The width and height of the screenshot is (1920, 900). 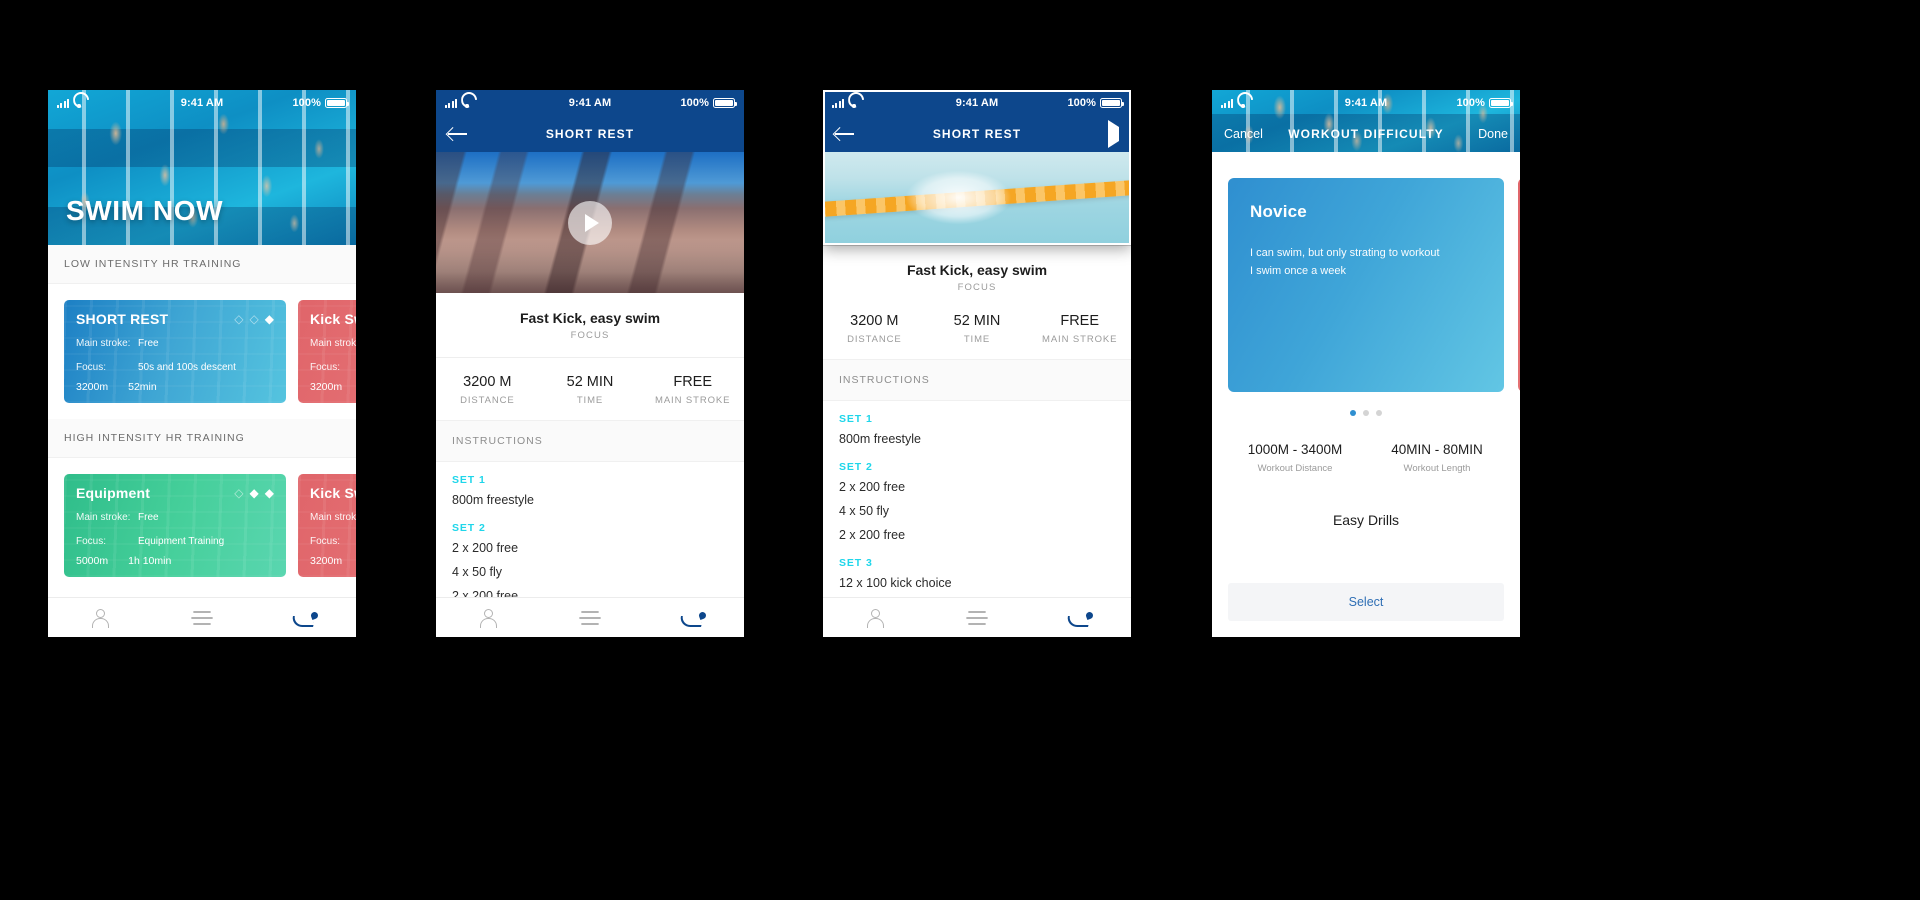 I want to click on workout-card-kick-swim: Kick Swim ◇◇◆ Main stroke: Free Focus, so click(x=327, y=351).